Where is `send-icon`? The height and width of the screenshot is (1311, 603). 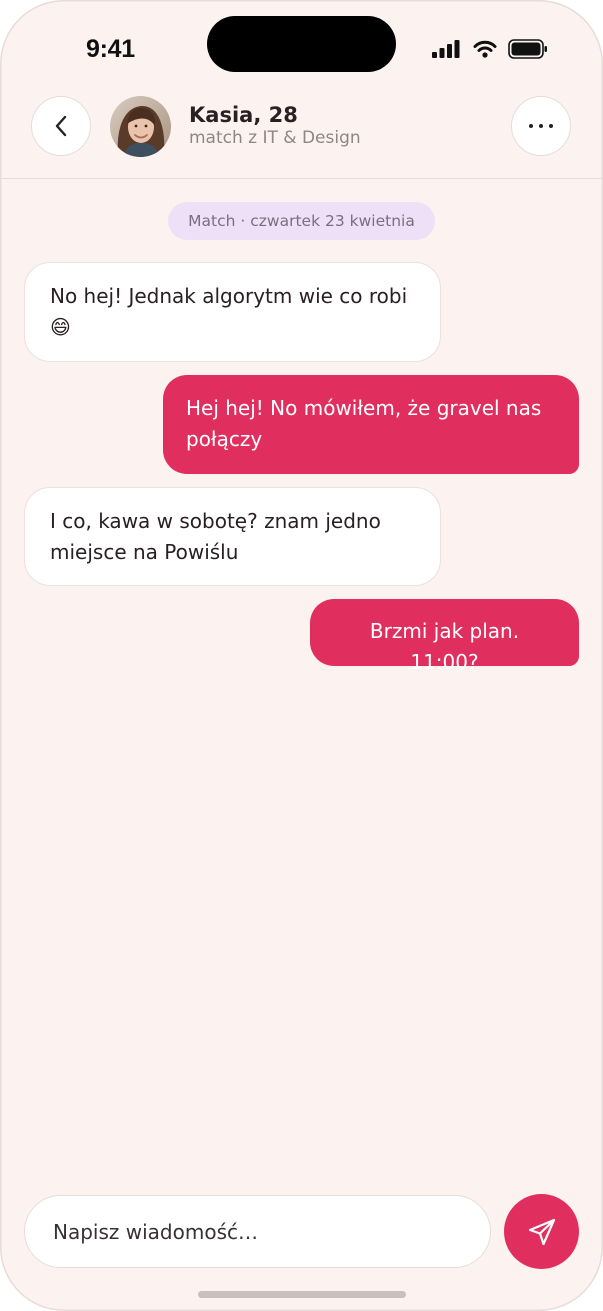
send-icon is located at coordinates (542, 1232).